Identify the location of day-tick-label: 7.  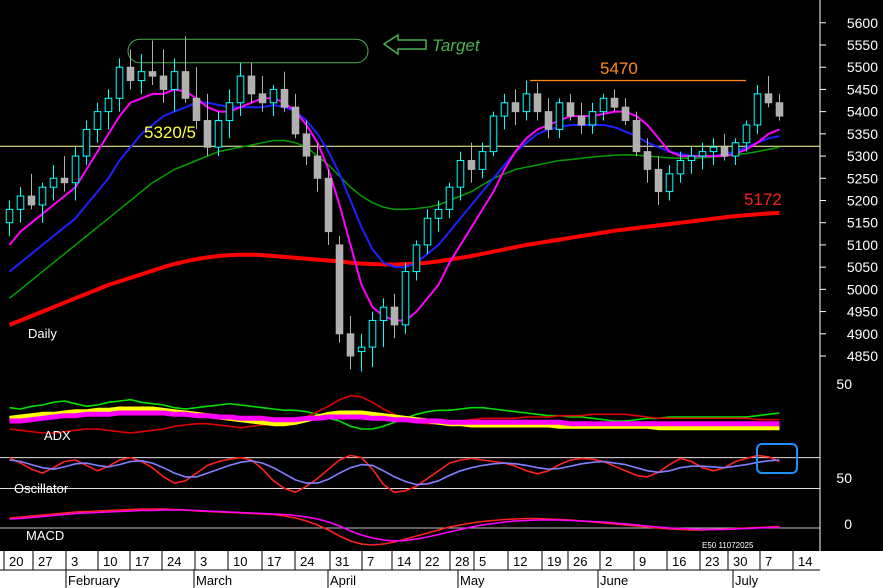
(370, 561).